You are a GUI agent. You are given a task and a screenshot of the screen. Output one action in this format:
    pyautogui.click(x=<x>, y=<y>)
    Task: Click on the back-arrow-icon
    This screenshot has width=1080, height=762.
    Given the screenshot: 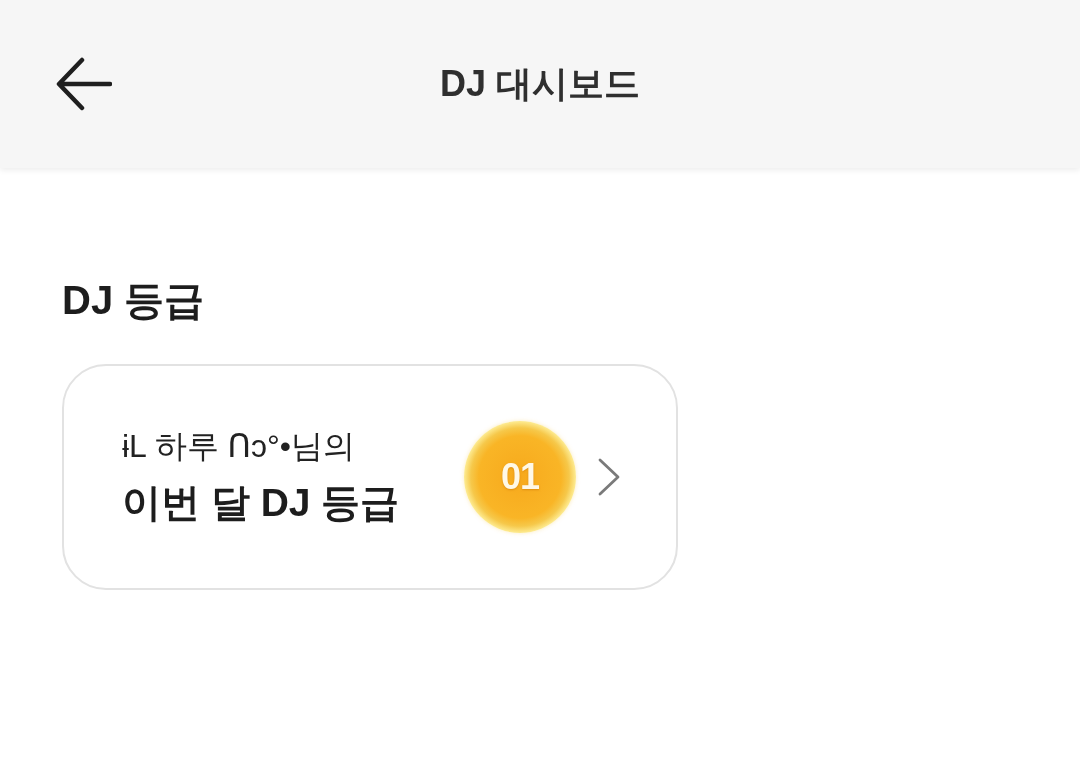 What is the action you would take?
    pyautogui.click(x=84, y=84)
    